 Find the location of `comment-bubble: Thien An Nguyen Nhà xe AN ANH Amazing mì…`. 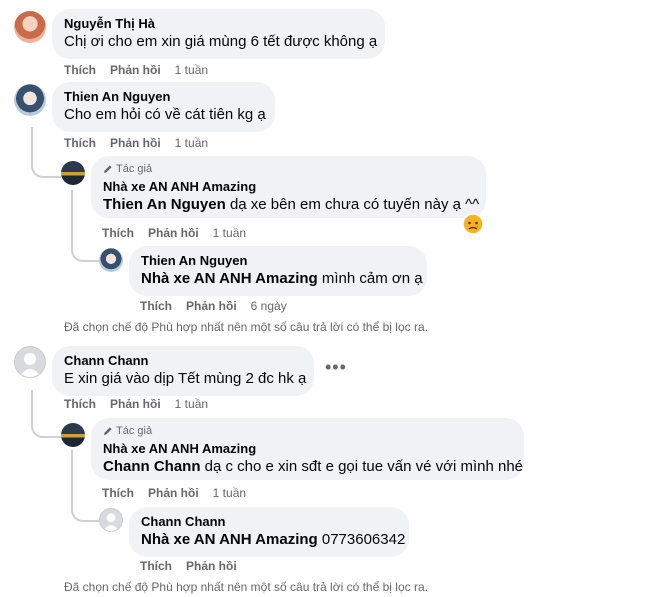

comment-bubble: Thien An Nguyen Nhà xe AN ANH Amazing mì… is located at coordinates (278, 271).